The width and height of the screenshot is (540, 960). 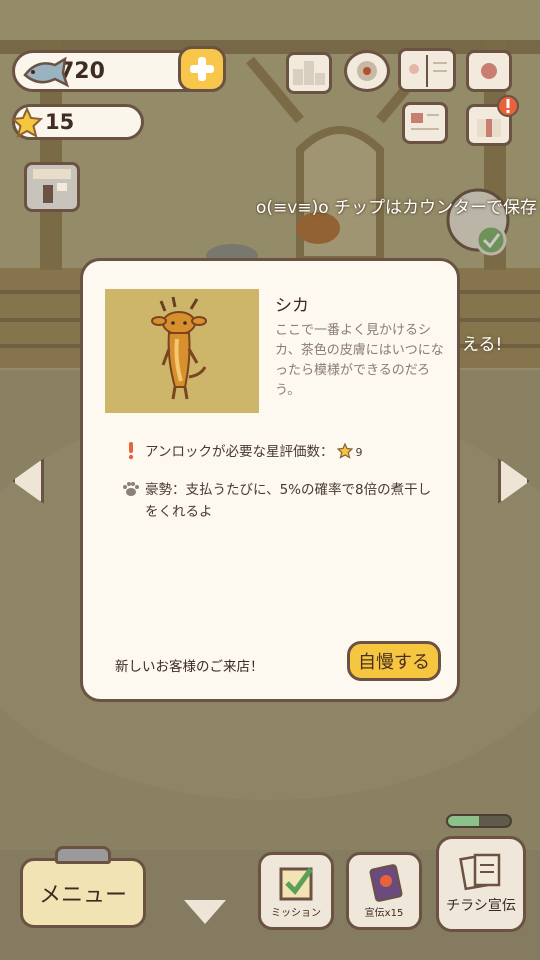 I want to click on shop-button, so click(x=52, y=187).